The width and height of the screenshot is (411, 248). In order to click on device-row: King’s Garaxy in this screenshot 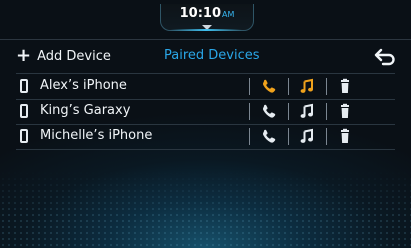, I will do `click(205, 111)`.